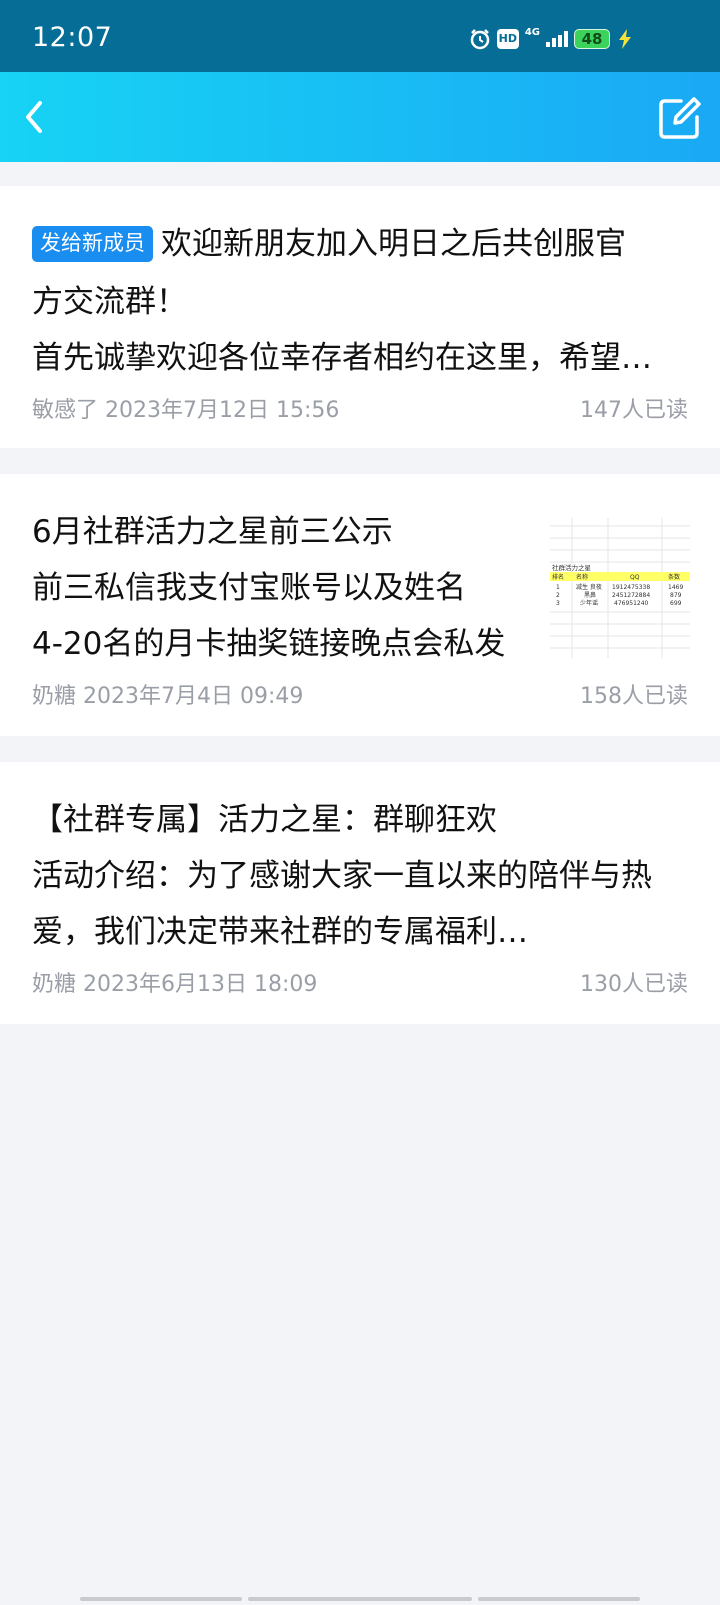 This screenshot has width=720, height=1605. What do you see at coordinates (634, 410) in the screenshot?
I see `read-count: 147人已读` at bounding box center [634, 410].